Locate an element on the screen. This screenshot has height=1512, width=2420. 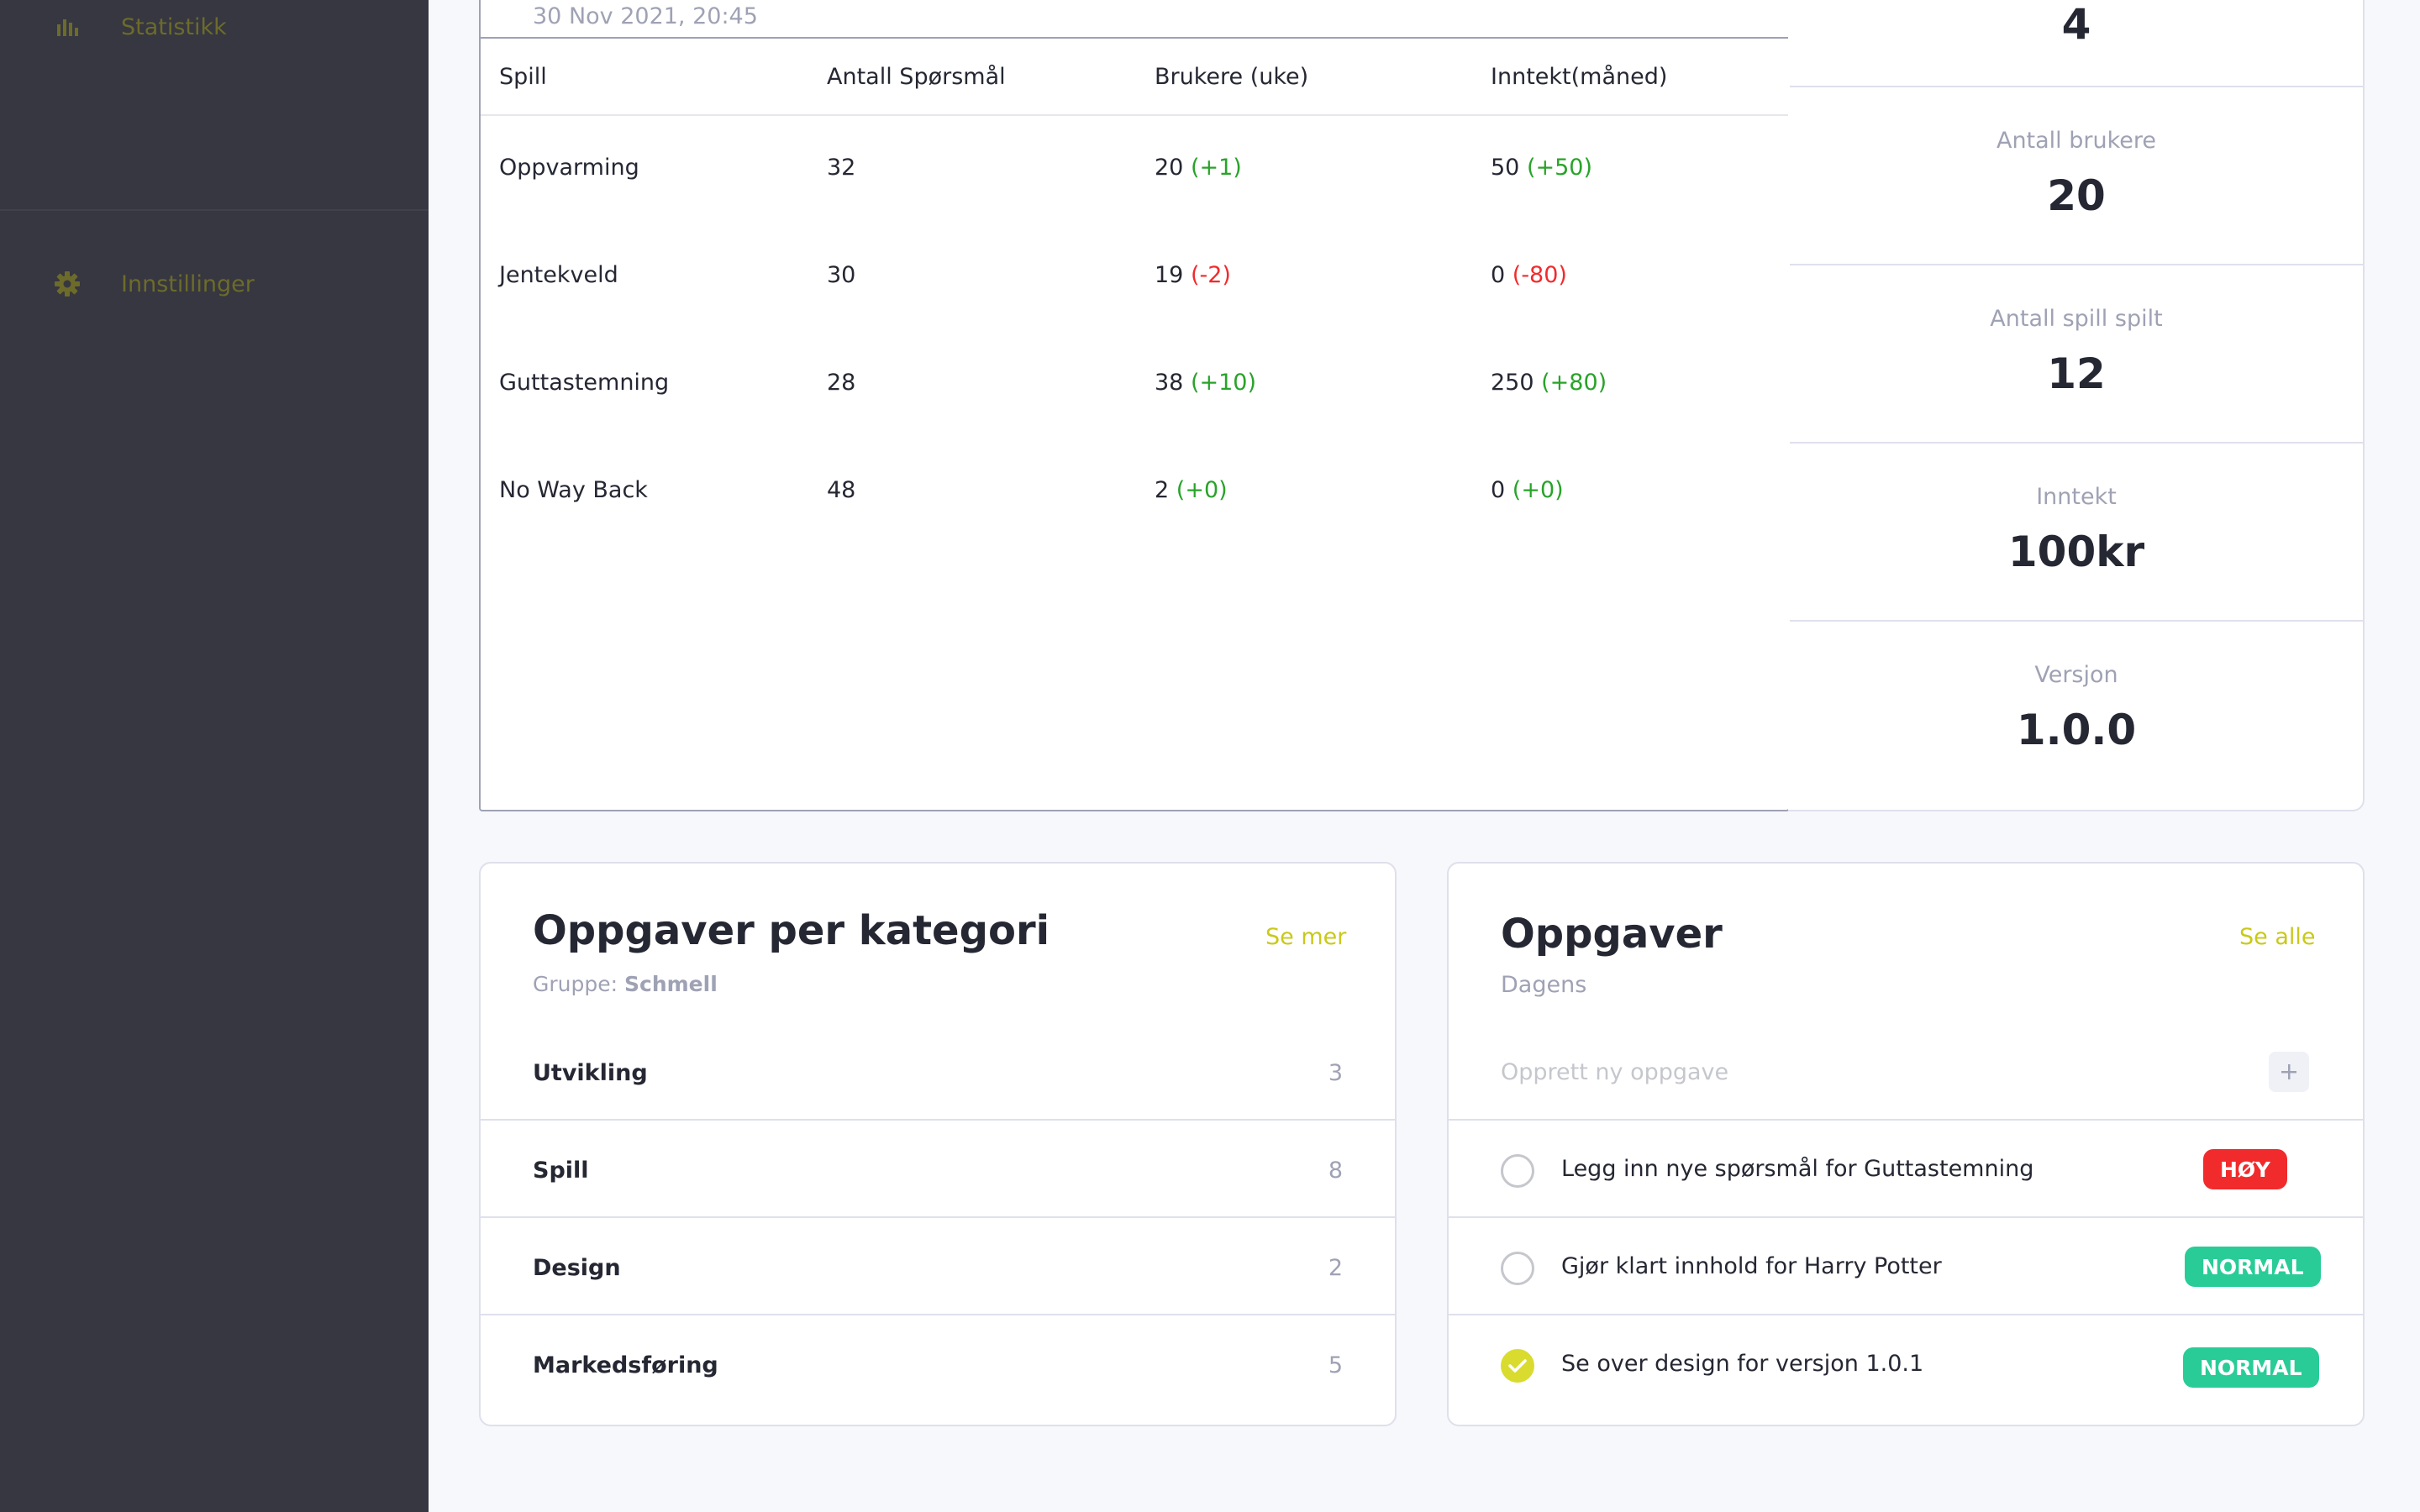
cell-income: 0 (+0) is located at coordinates (1528, 490).